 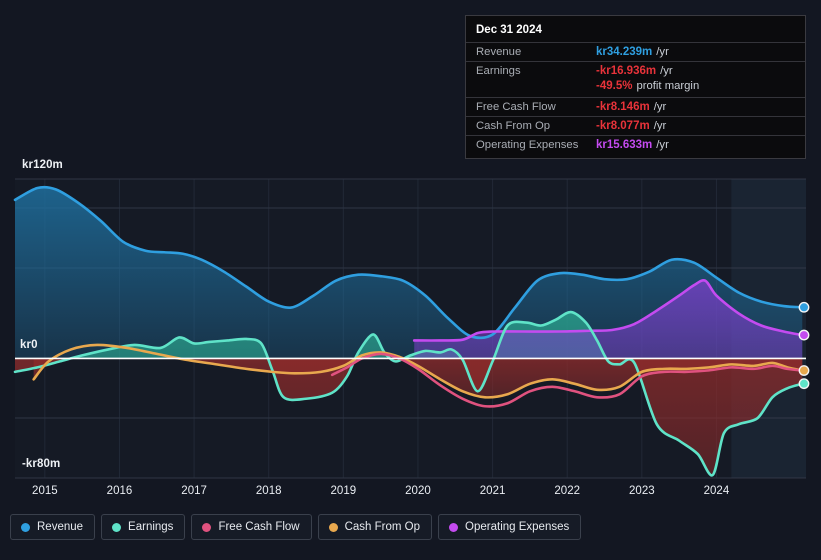 I want to click on tooltip-row-label: Revenue, so click(x=499, y=52).